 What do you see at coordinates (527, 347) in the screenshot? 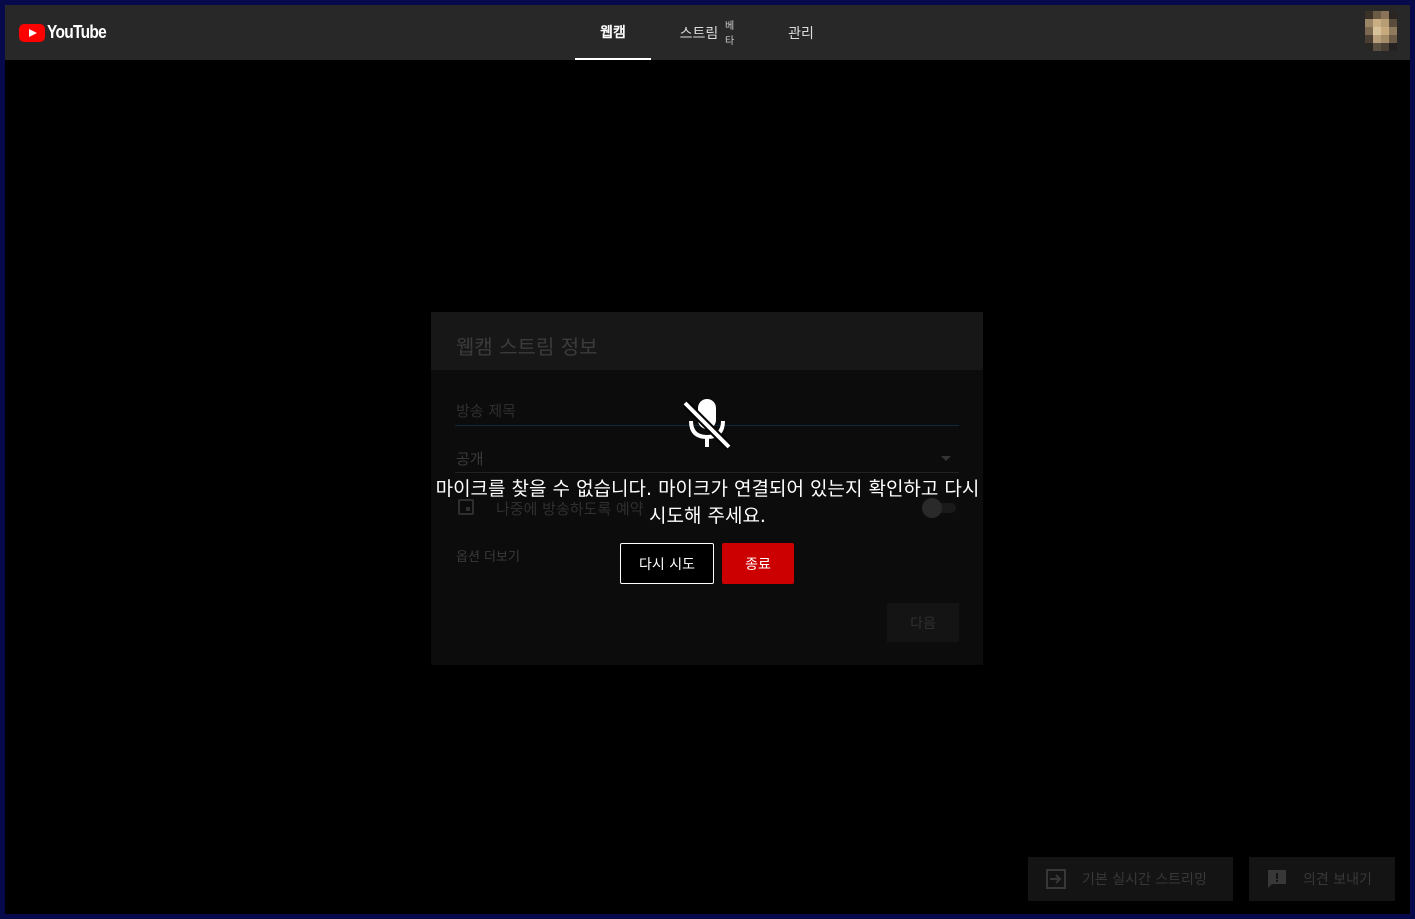
I see `card-title: 웹캠 스트림 정보` at bounding box center [527, 347].